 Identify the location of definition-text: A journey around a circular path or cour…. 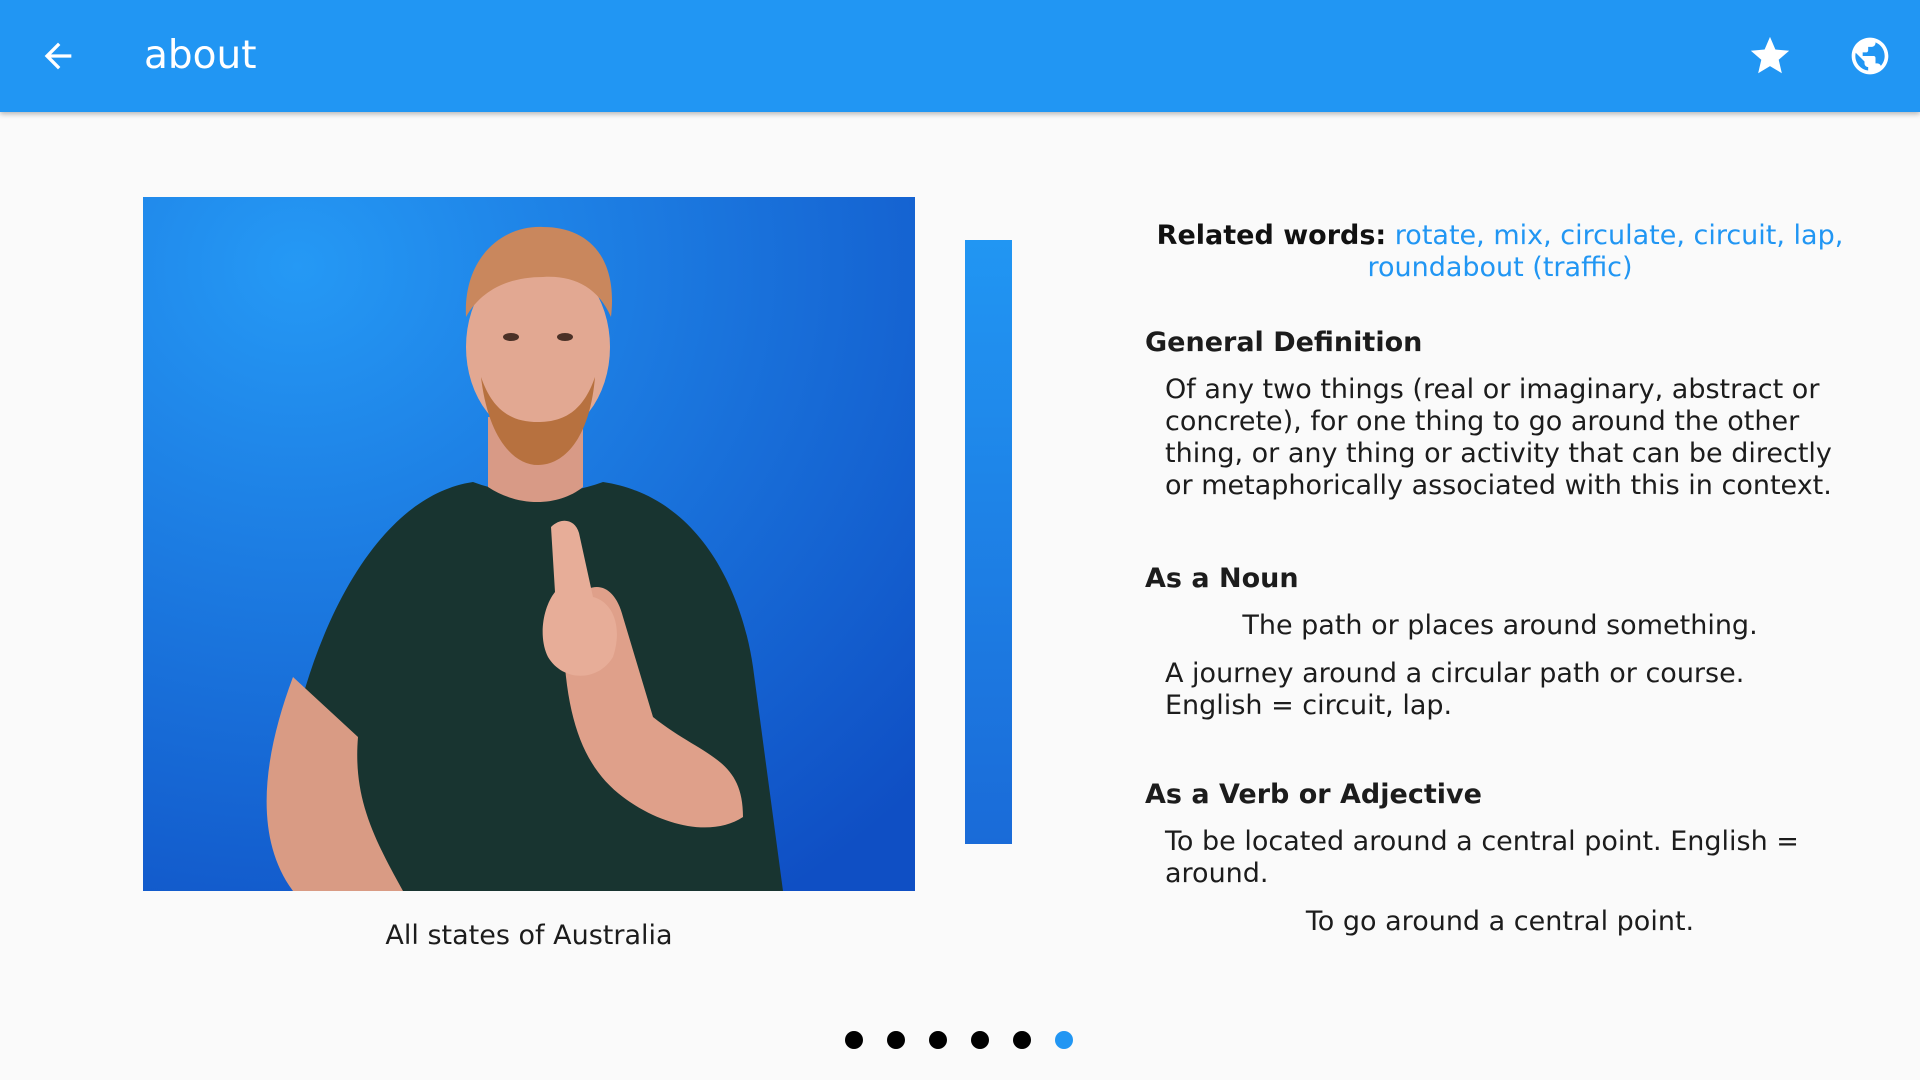
(1455, 689).